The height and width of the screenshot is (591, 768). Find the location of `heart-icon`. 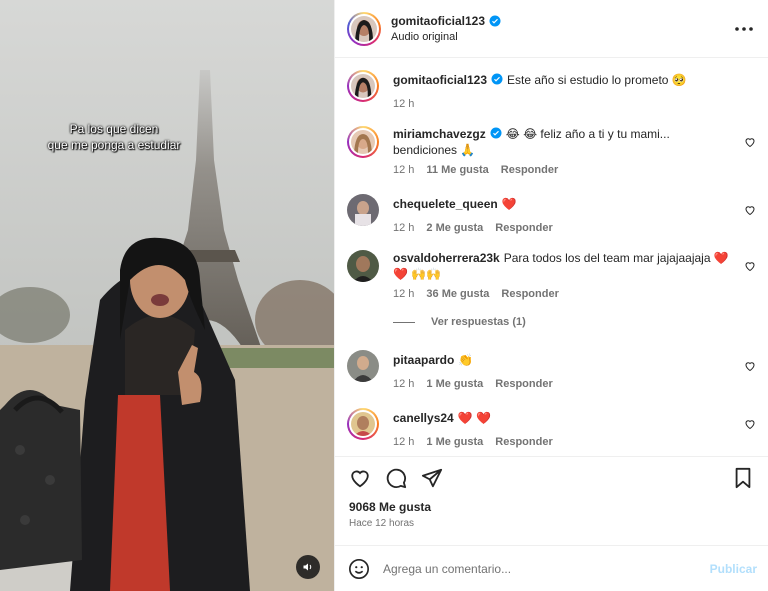

heart-icon is located at coordinates (360, 478).